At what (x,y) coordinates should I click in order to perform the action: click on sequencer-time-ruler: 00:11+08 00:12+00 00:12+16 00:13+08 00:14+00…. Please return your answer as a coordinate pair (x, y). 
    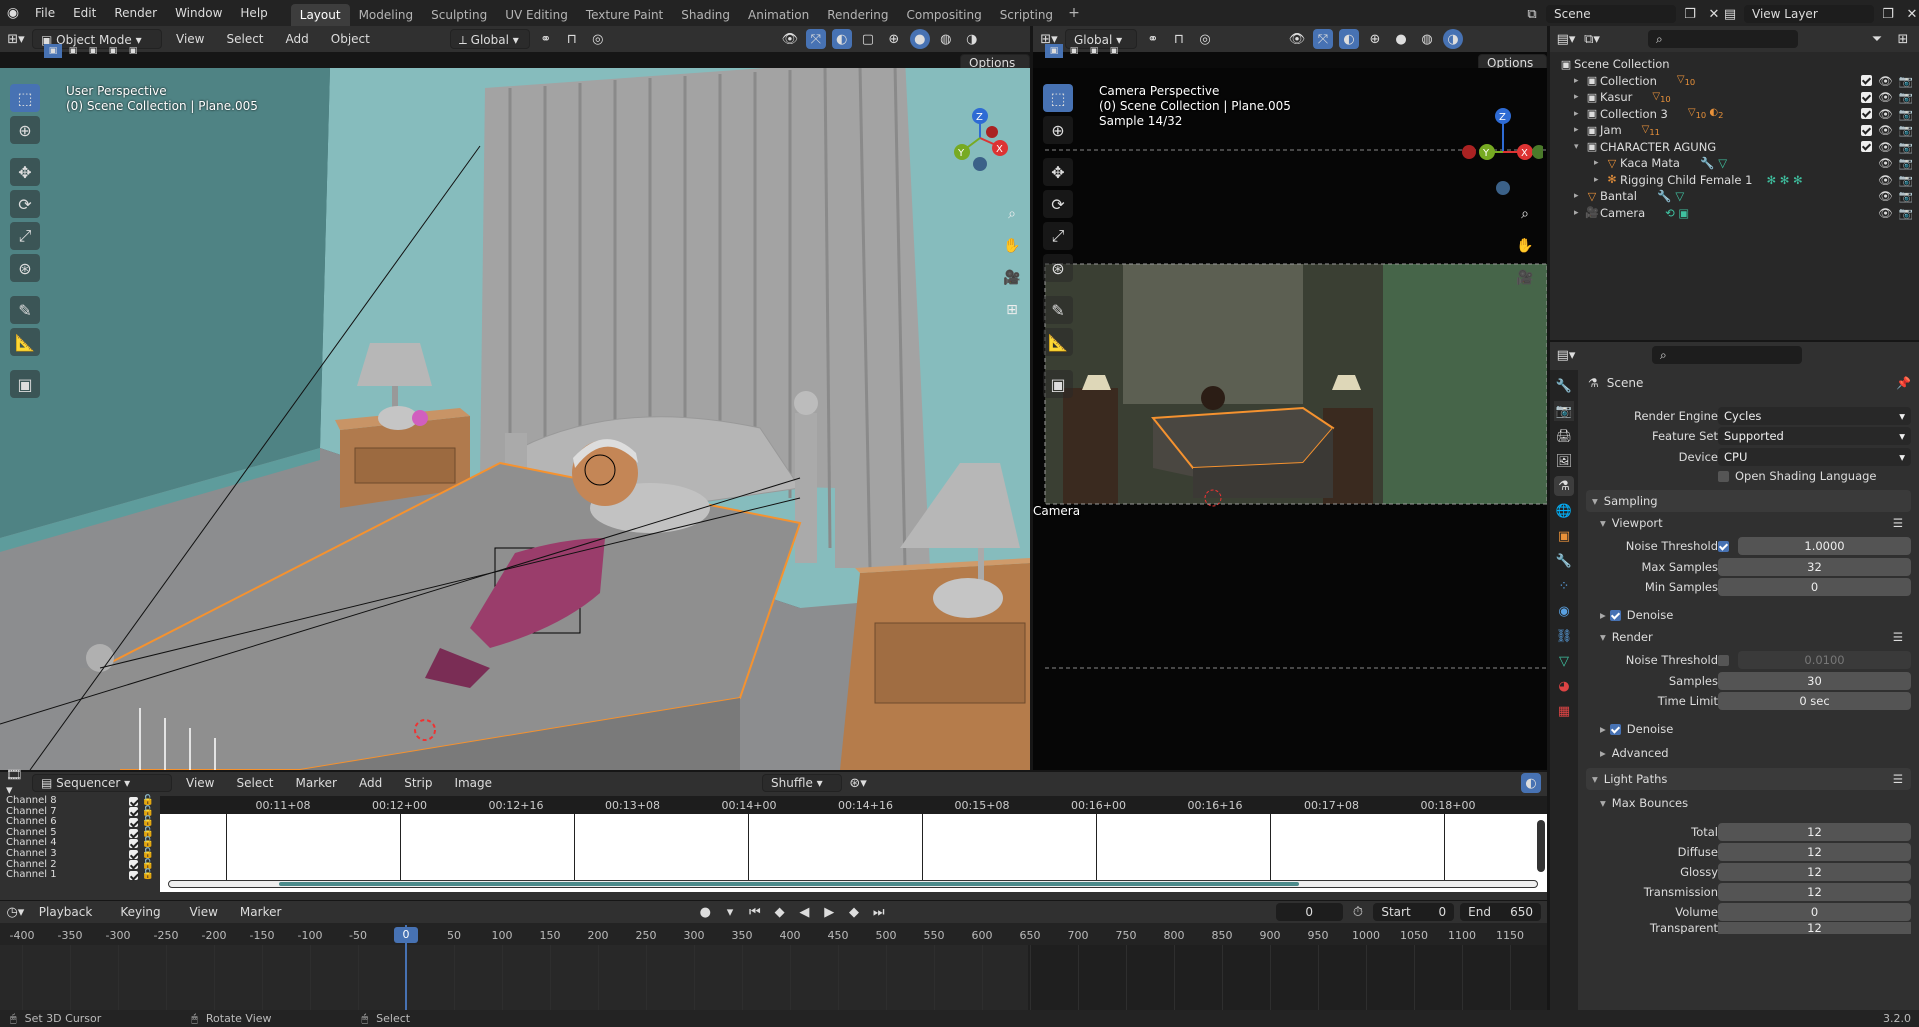
    Looking at the image, I should click on (853, 805).